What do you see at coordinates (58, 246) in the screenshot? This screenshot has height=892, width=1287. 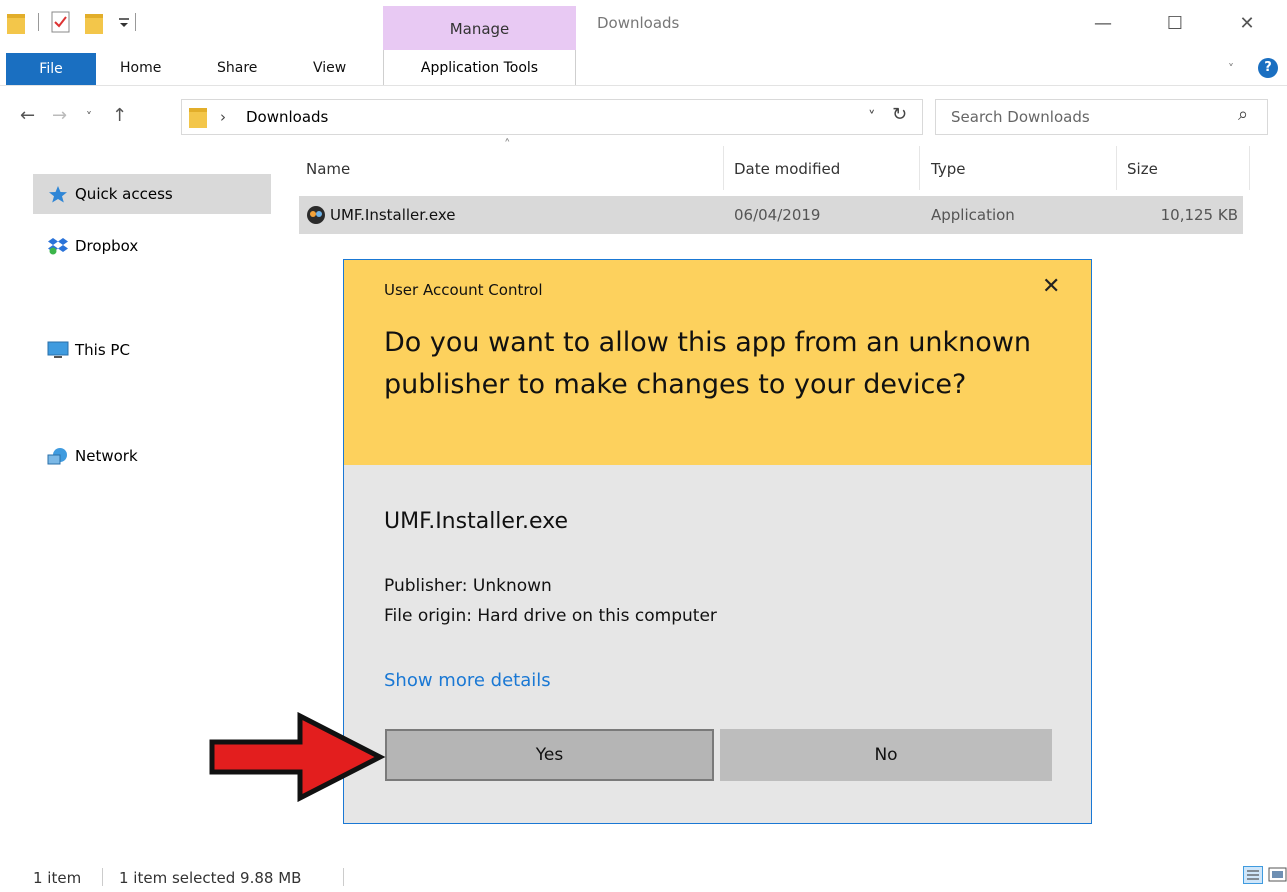 I see `dropbox-icon` at bounding box center [58, 246].